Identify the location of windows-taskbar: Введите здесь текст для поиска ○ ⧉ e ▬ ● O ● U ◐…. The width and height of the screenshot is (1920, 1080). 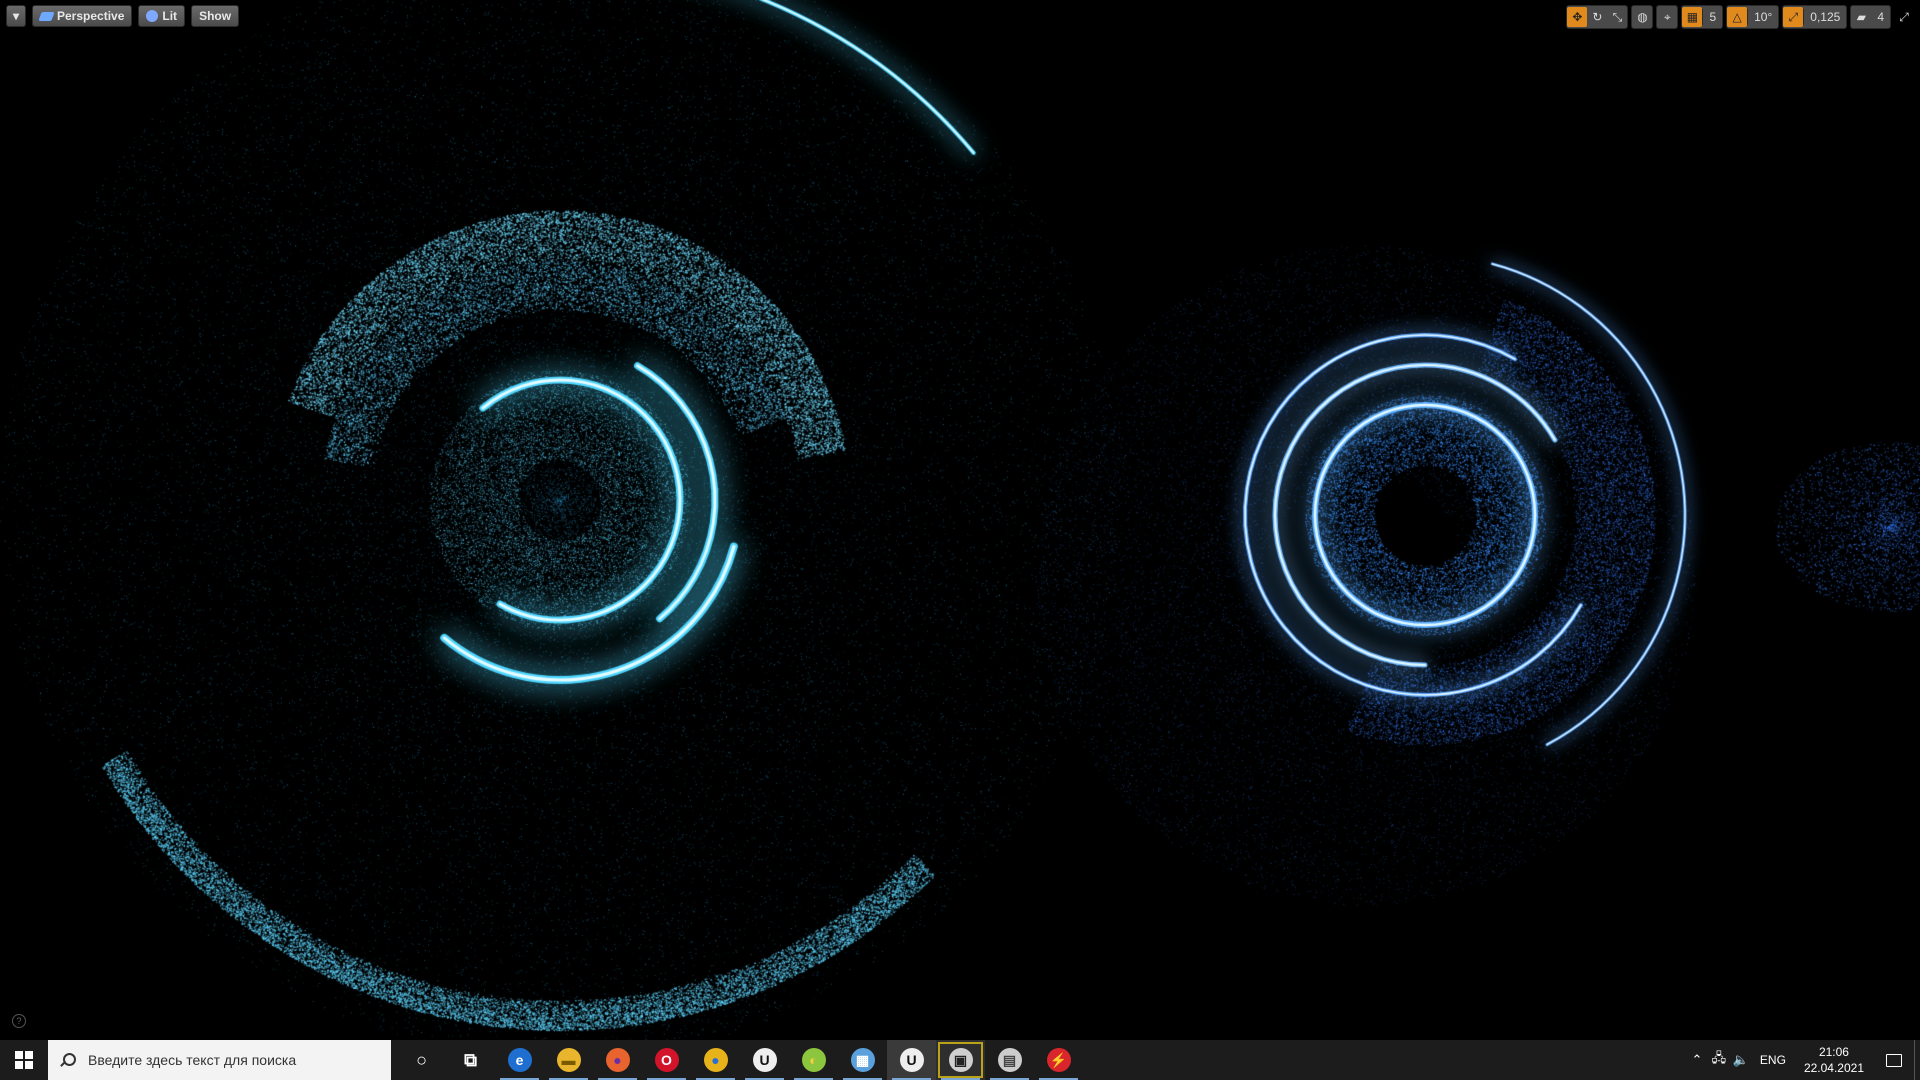
(960, 1060).